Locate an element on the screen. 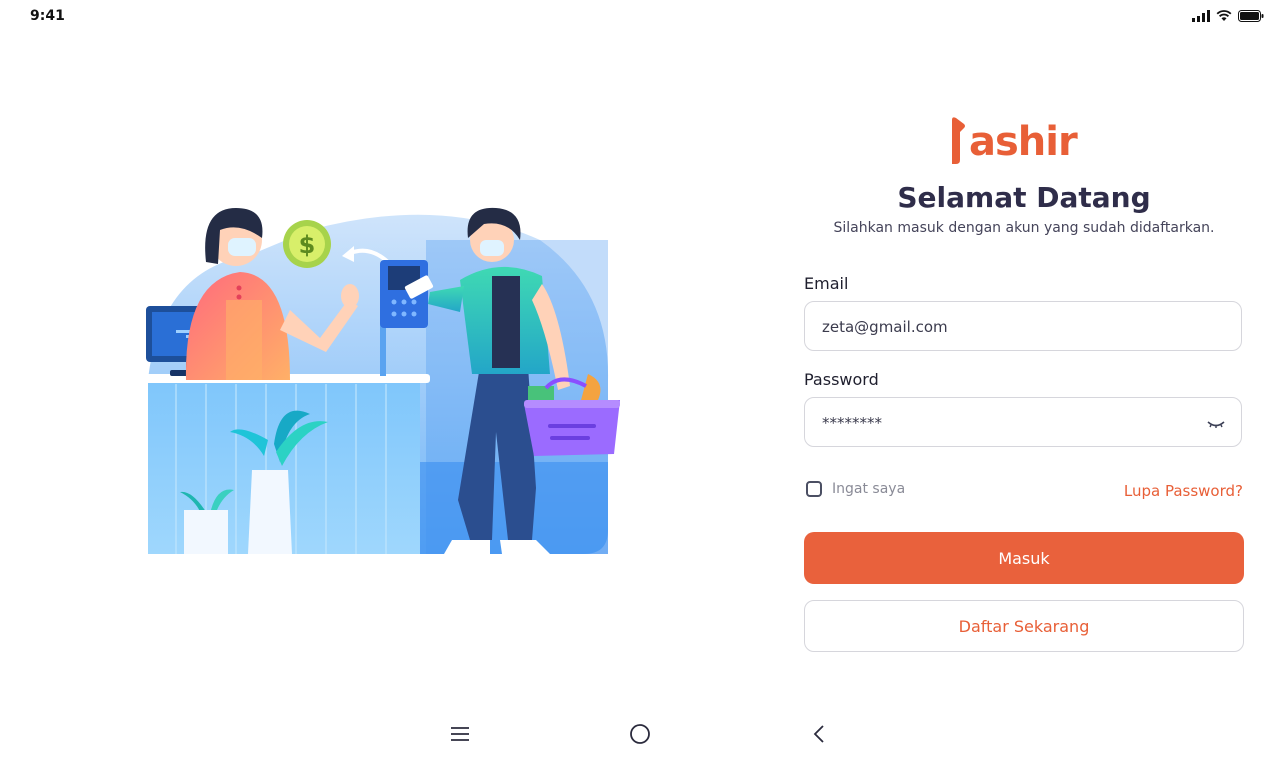  page-title: Selamat Datang is located at coordinates (1024, 197).